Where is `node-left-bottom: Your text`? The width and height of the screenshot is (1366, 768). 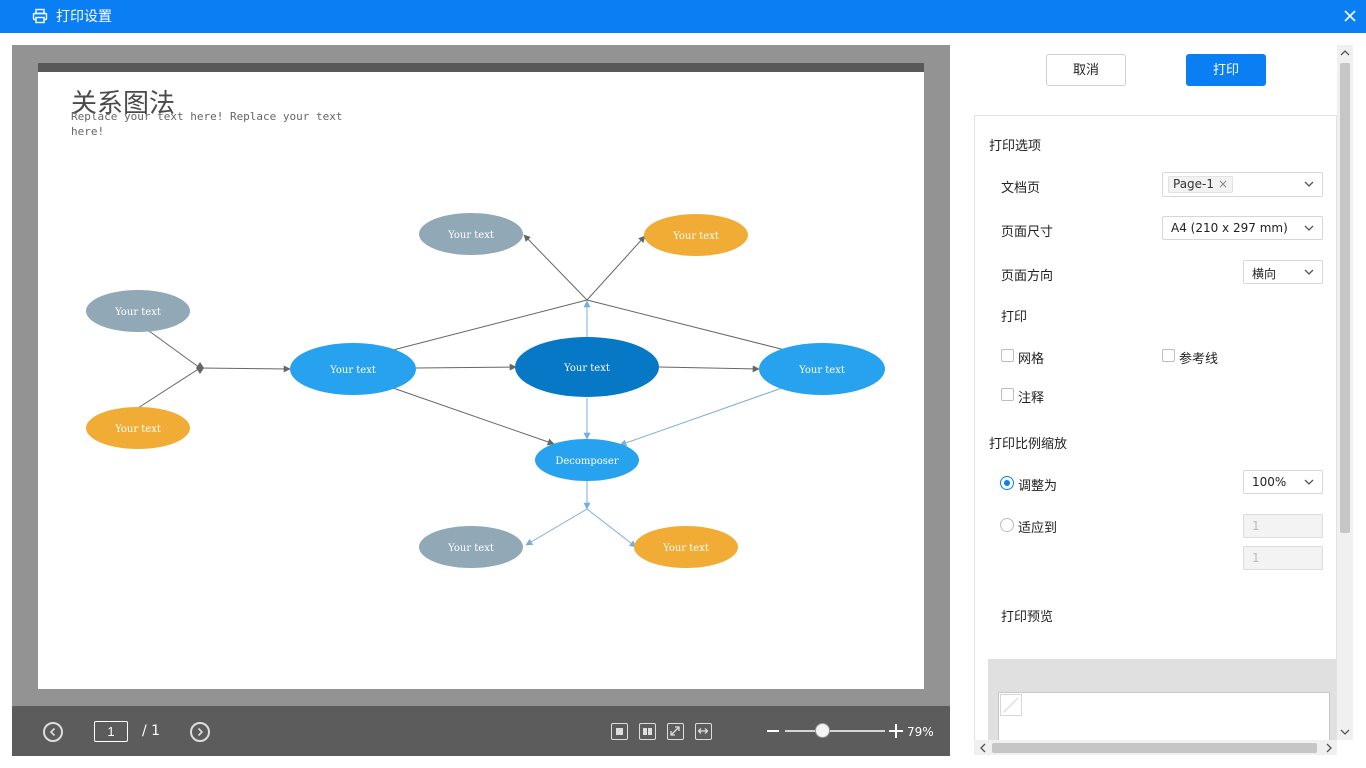
node-left-bottom: Your text is located at coordinates (138, 428).